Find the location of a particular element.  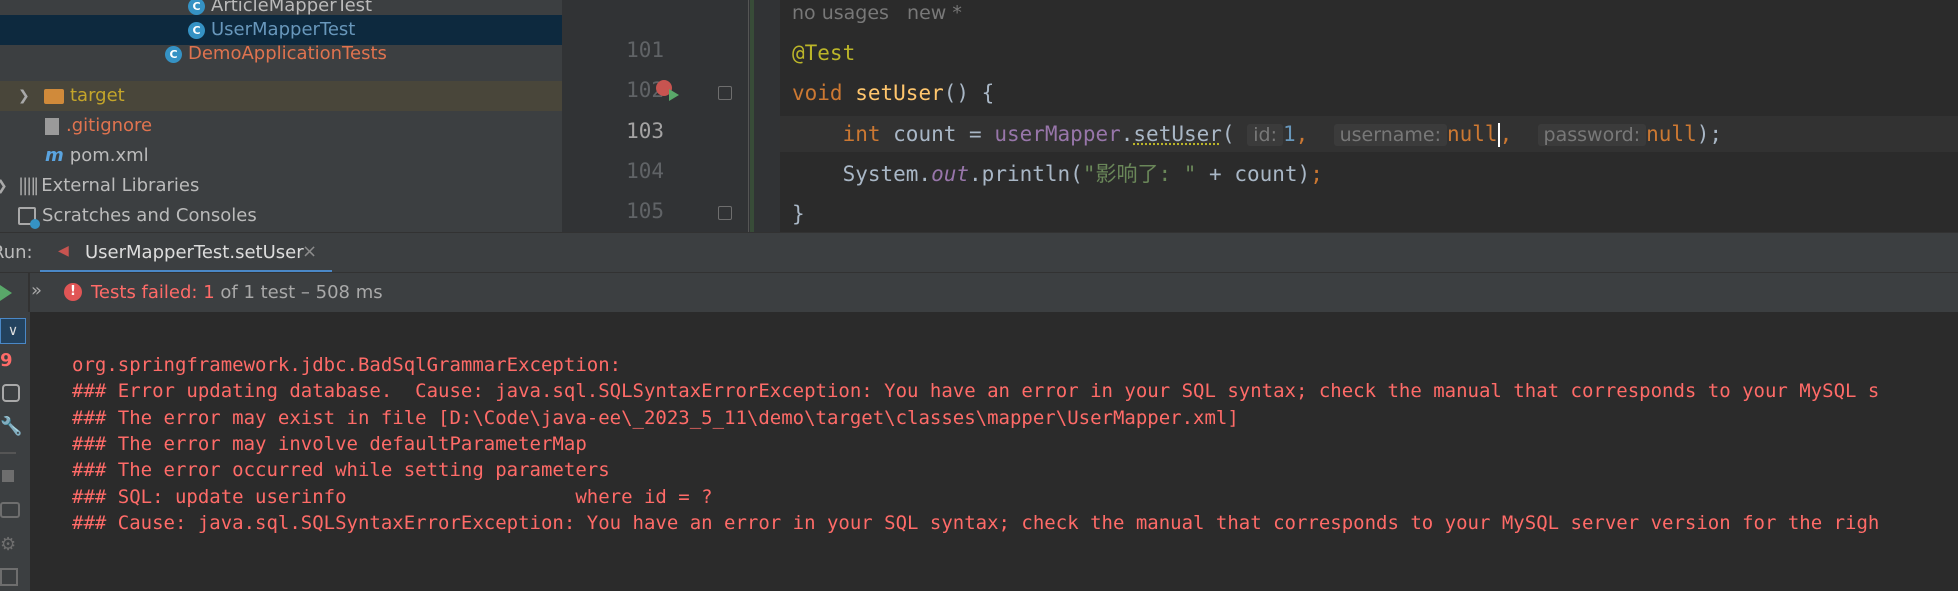

annotation-token: @Test is located at coordinates (824, 53).